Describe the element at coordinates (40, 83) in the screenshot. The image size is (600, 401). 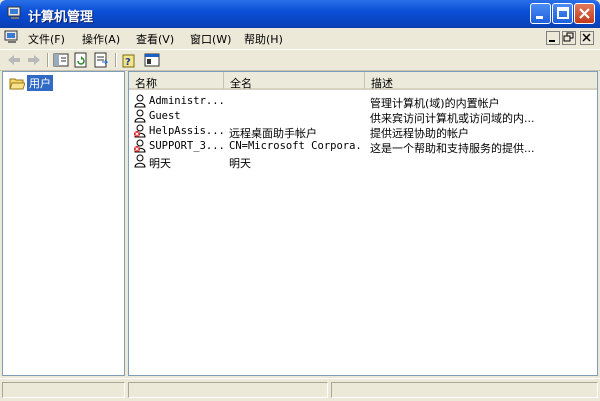
I see `tree-node-label: 用户` at that location.